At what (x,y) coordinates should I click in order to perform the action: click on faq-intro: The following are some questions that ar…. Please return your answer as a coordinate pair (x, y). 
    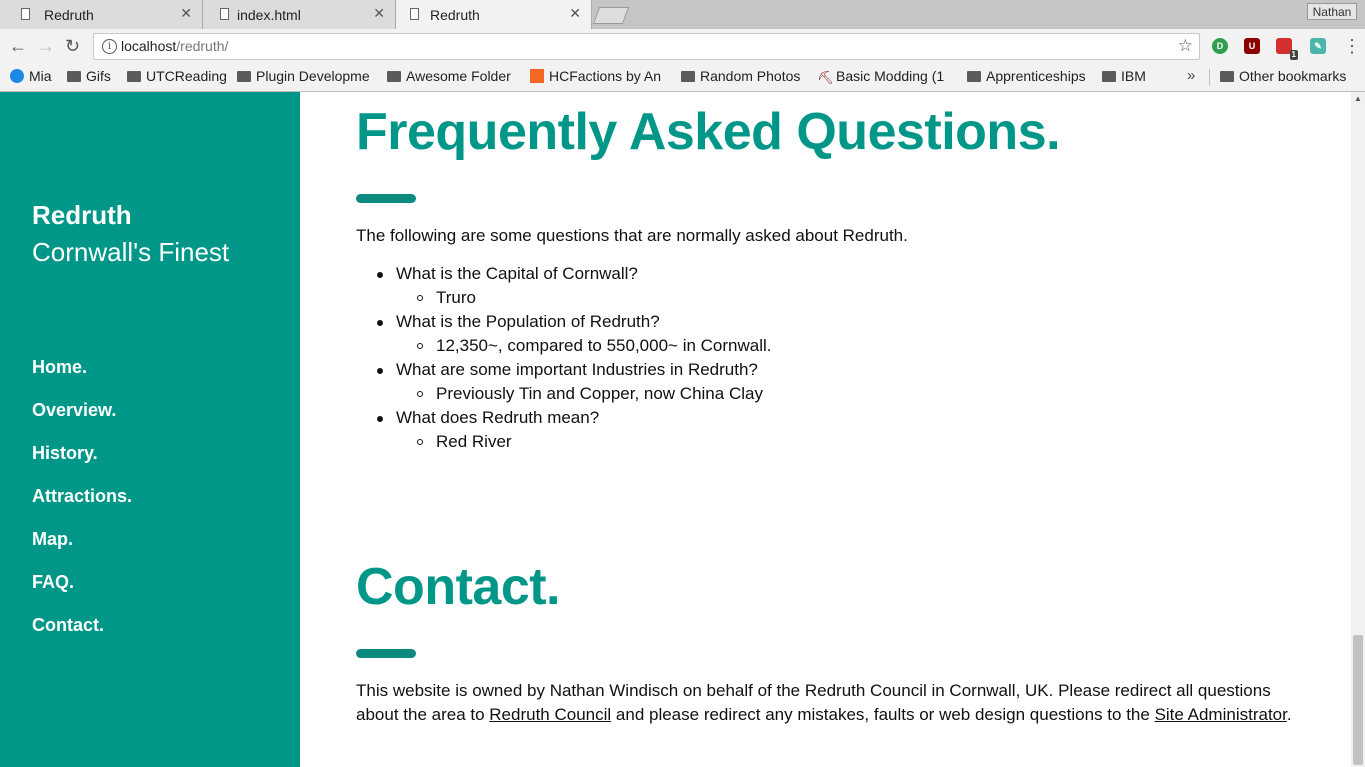
    Looking at the image, I should click on (632, 235).